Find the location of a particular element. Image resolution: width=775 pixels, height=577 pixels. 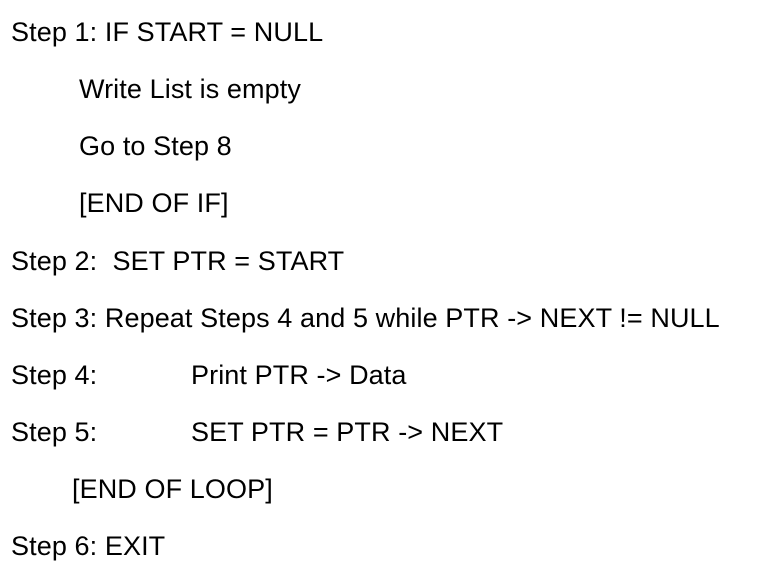

step-1-condition: Step 1: IF START = NULL is located at coordinates (167, 32).